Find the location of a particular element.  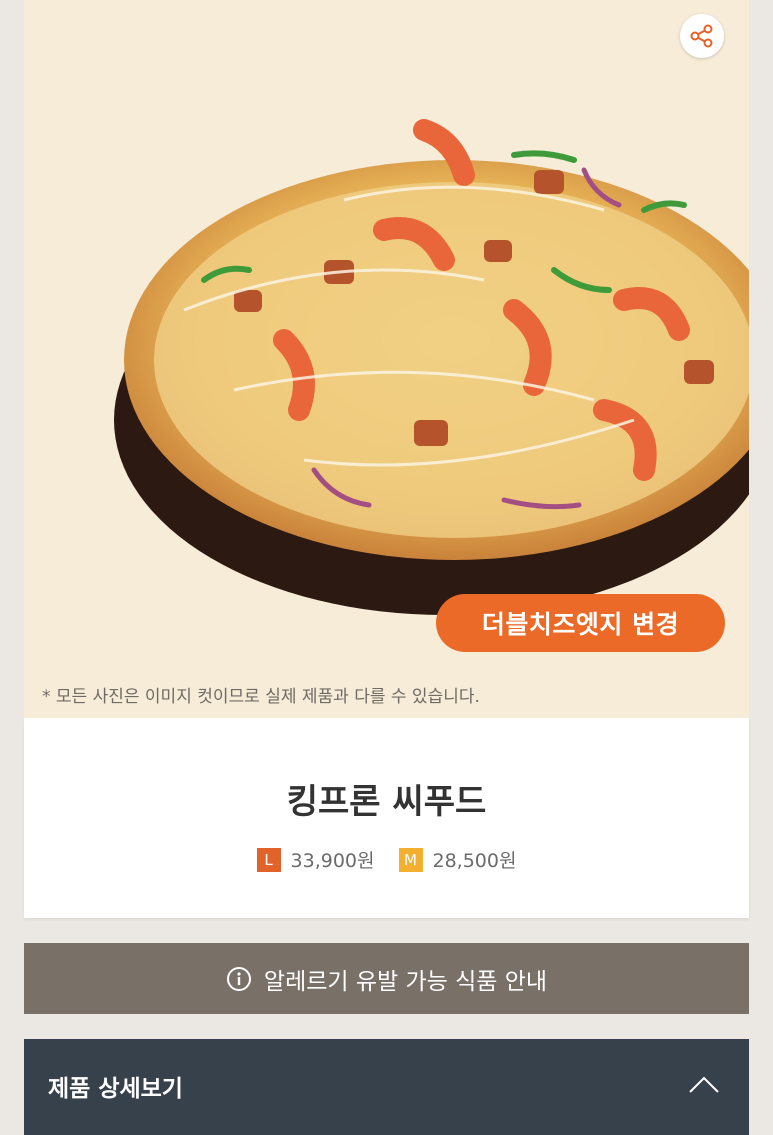

size-badge-large: L is located at coordinates (268, 859).